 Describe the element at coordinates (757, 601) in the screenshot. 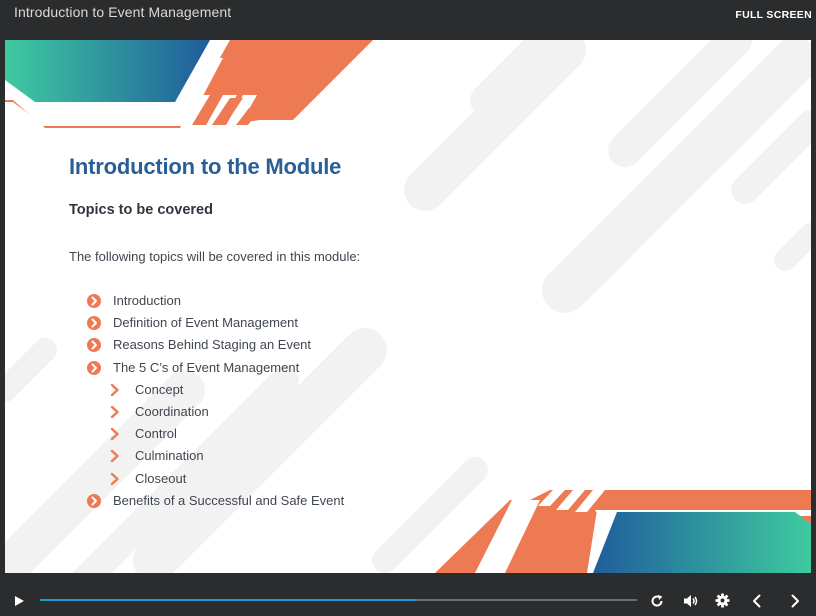

I see `previous-arrow-icon` at that location.